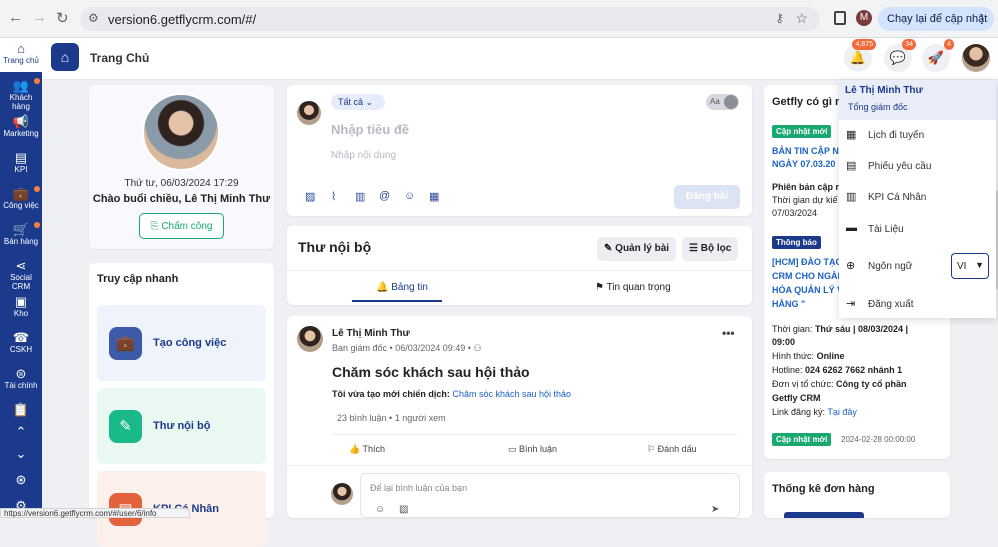  Describe the element at coordinates (21, 55) in the screenshot. I see `sidebar-item-home: ⌂ Trang chủ` at that location.